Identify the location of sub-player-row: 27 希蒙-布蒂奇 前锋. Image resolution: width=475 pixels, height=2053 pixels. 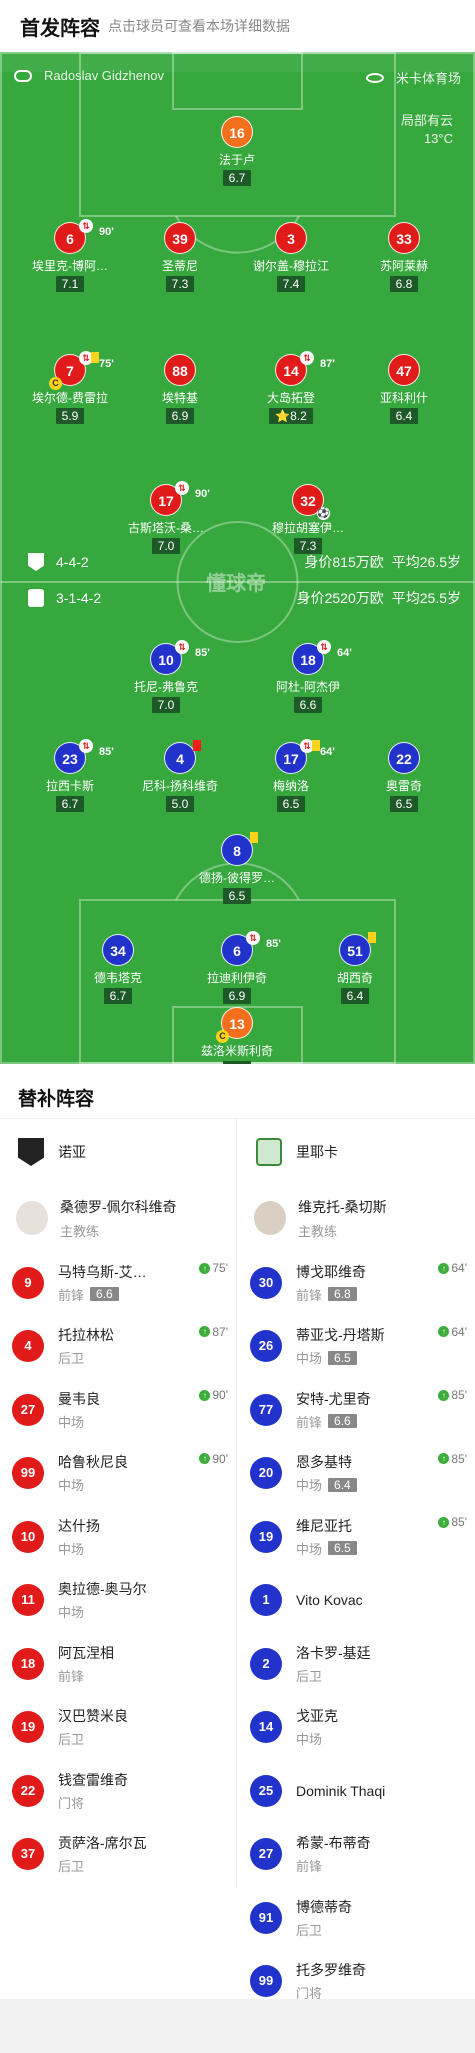
(356, 1855).